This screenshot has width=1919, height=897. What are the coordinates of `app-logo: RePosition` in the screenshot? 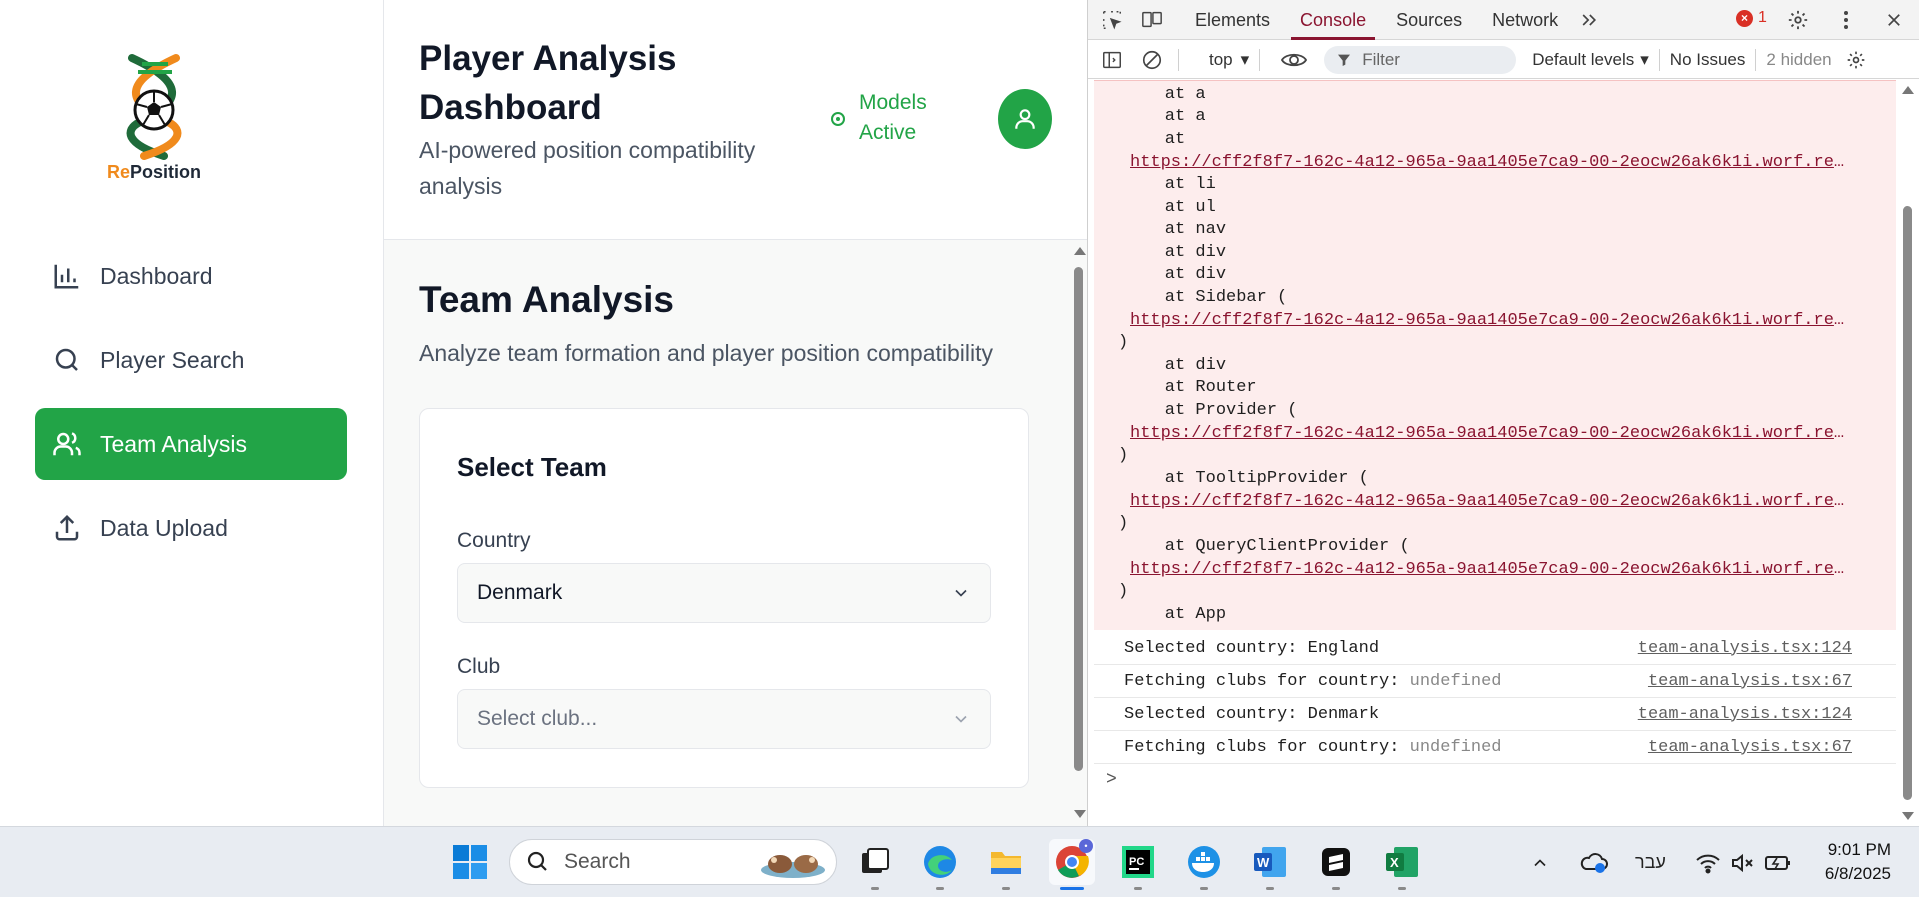 It's located at (154, 117).